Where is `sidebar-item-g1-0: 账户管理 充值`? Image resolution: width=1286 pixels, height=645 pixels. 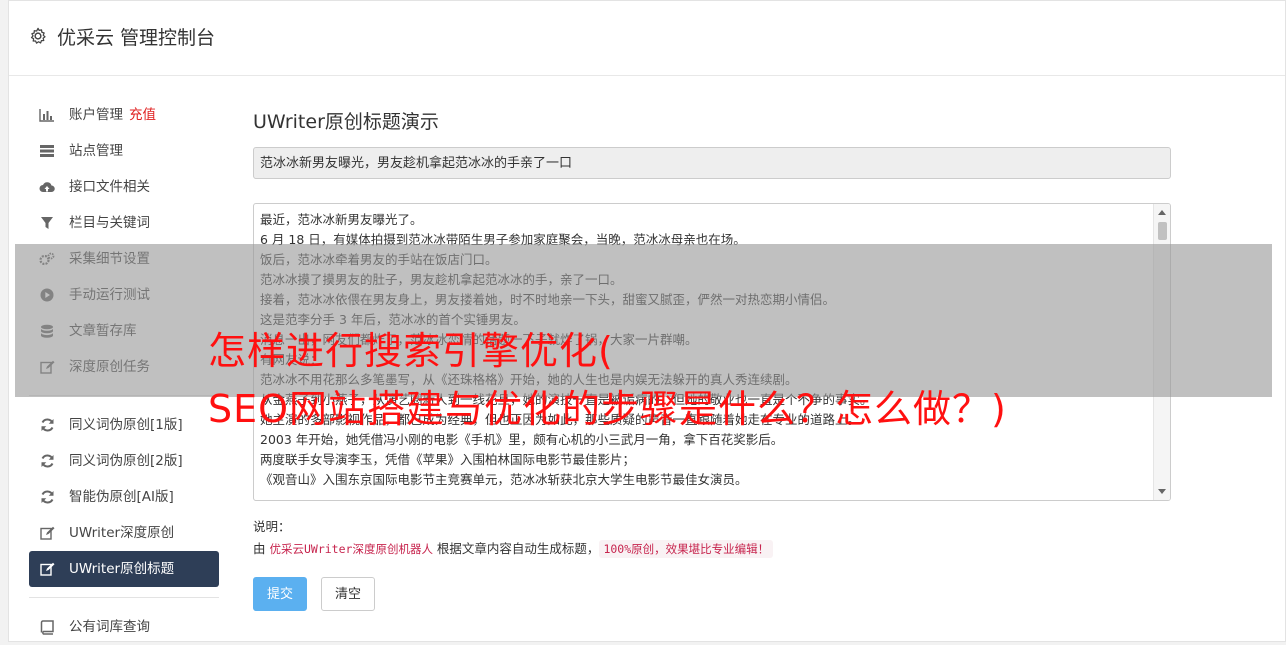 sidebar-item-g1-0: 账户管理 充值 is located at coordinates (124, 115).